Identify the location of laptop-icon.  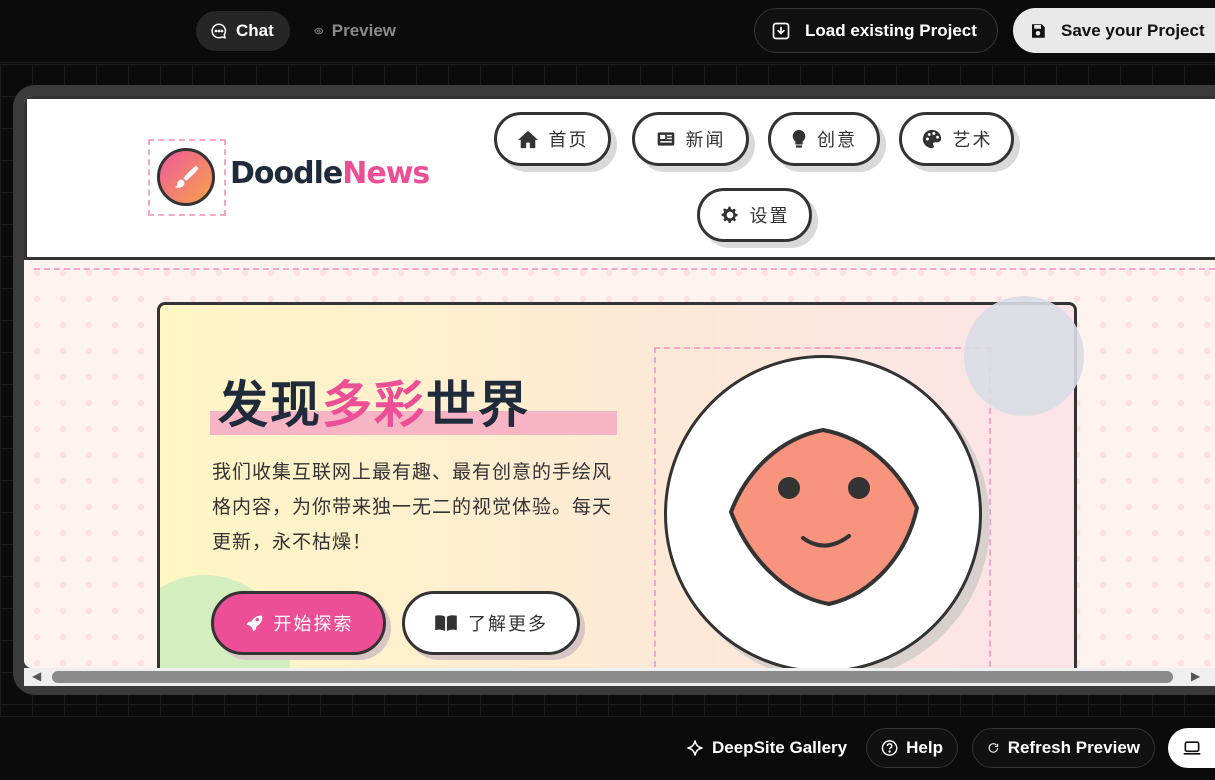
(1192, 748).